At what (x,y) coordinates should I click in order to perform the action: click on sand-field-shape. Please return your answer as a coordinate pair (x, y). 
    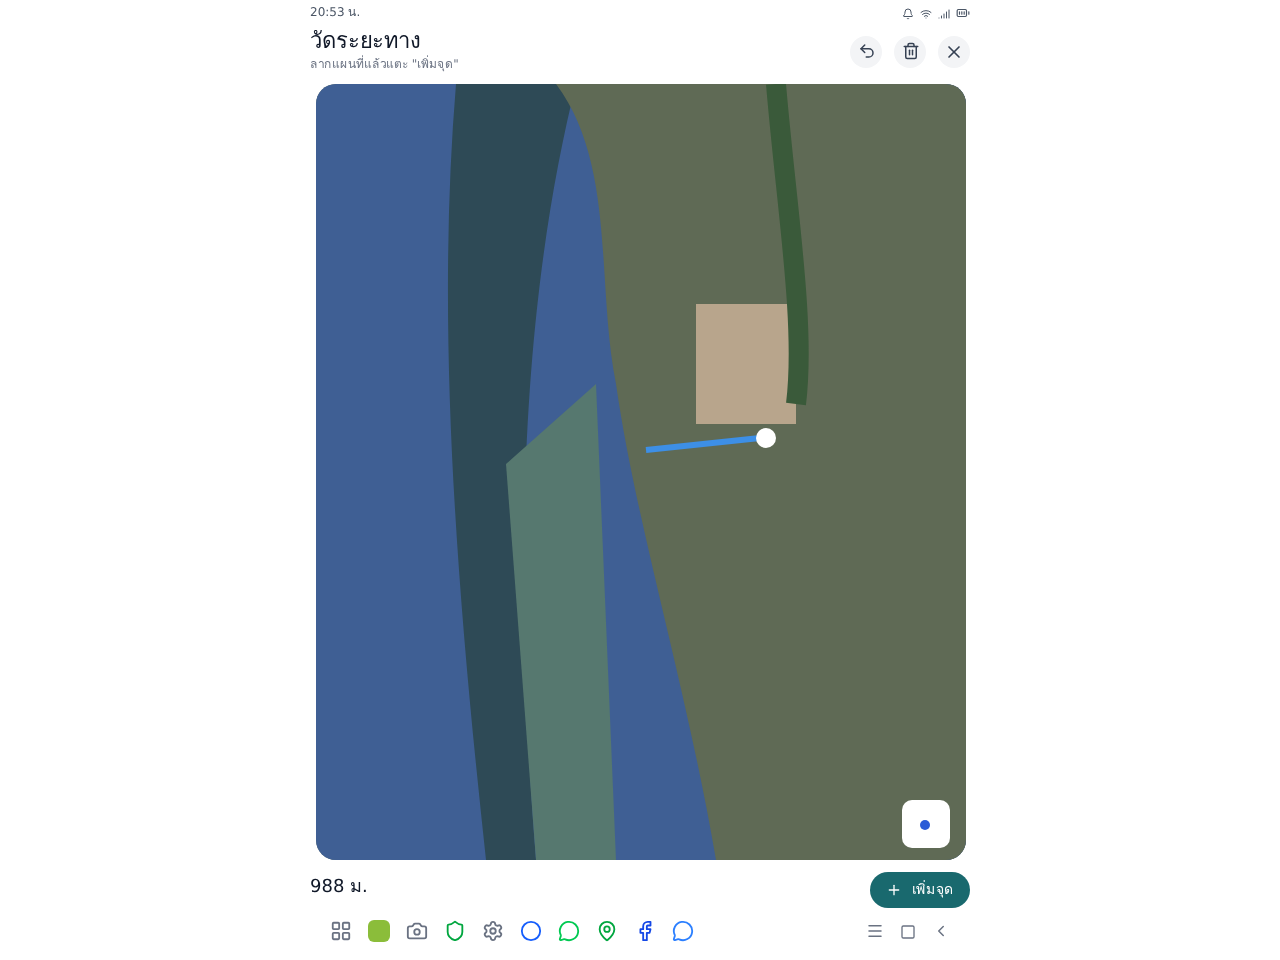
    Looking at the image, I should click on (745, 364).